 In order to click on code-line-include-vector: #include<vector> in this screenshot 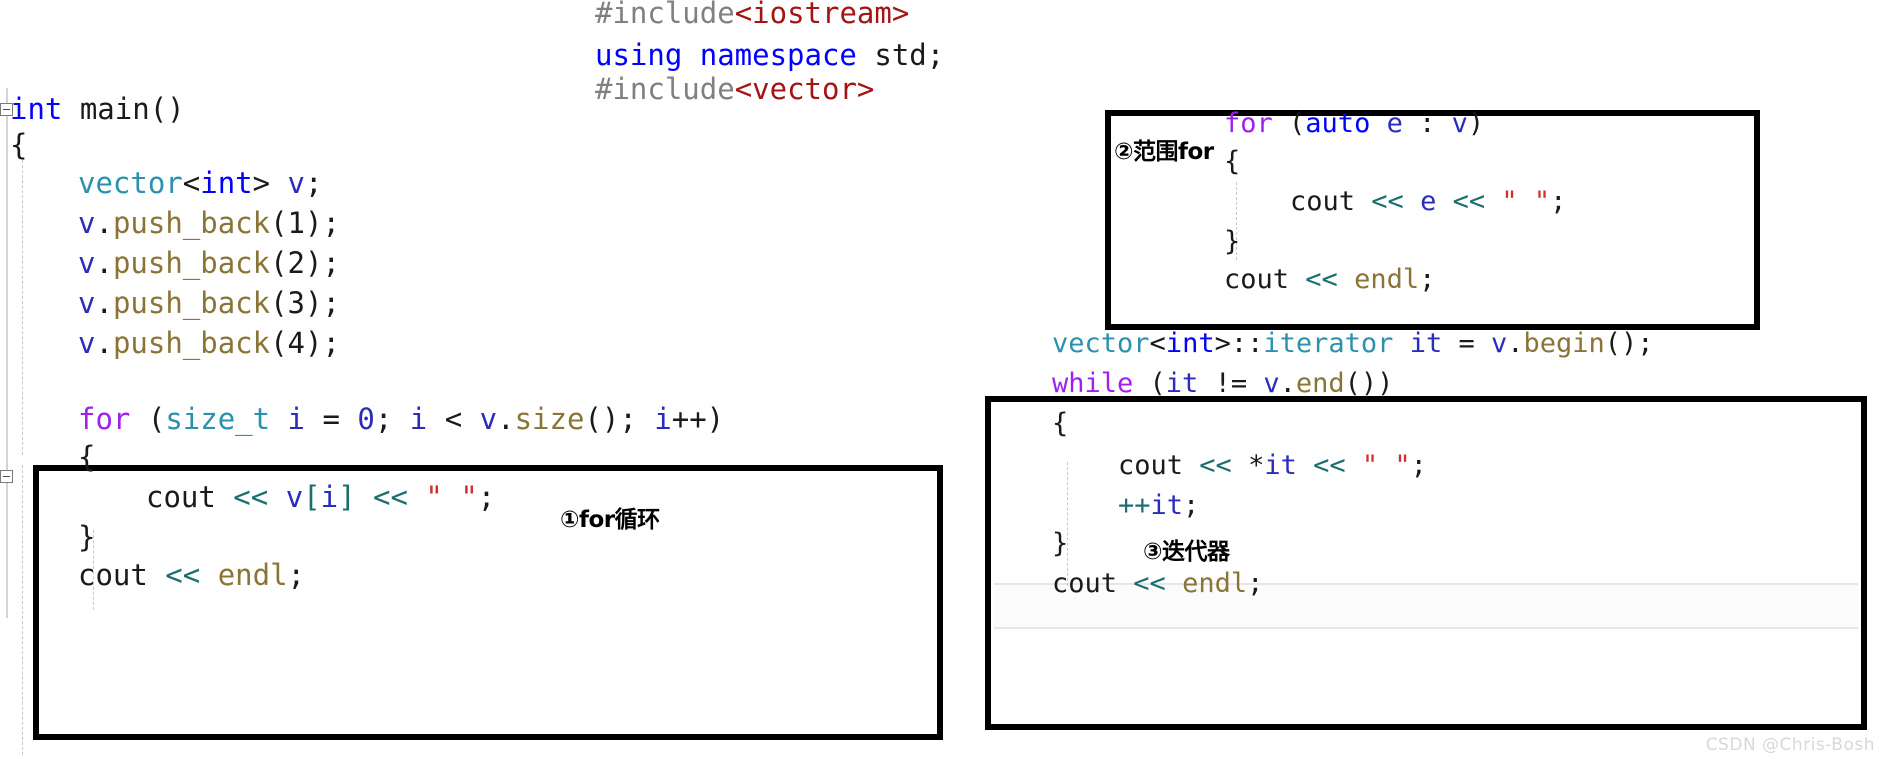, I will do `click(734, 89)`.